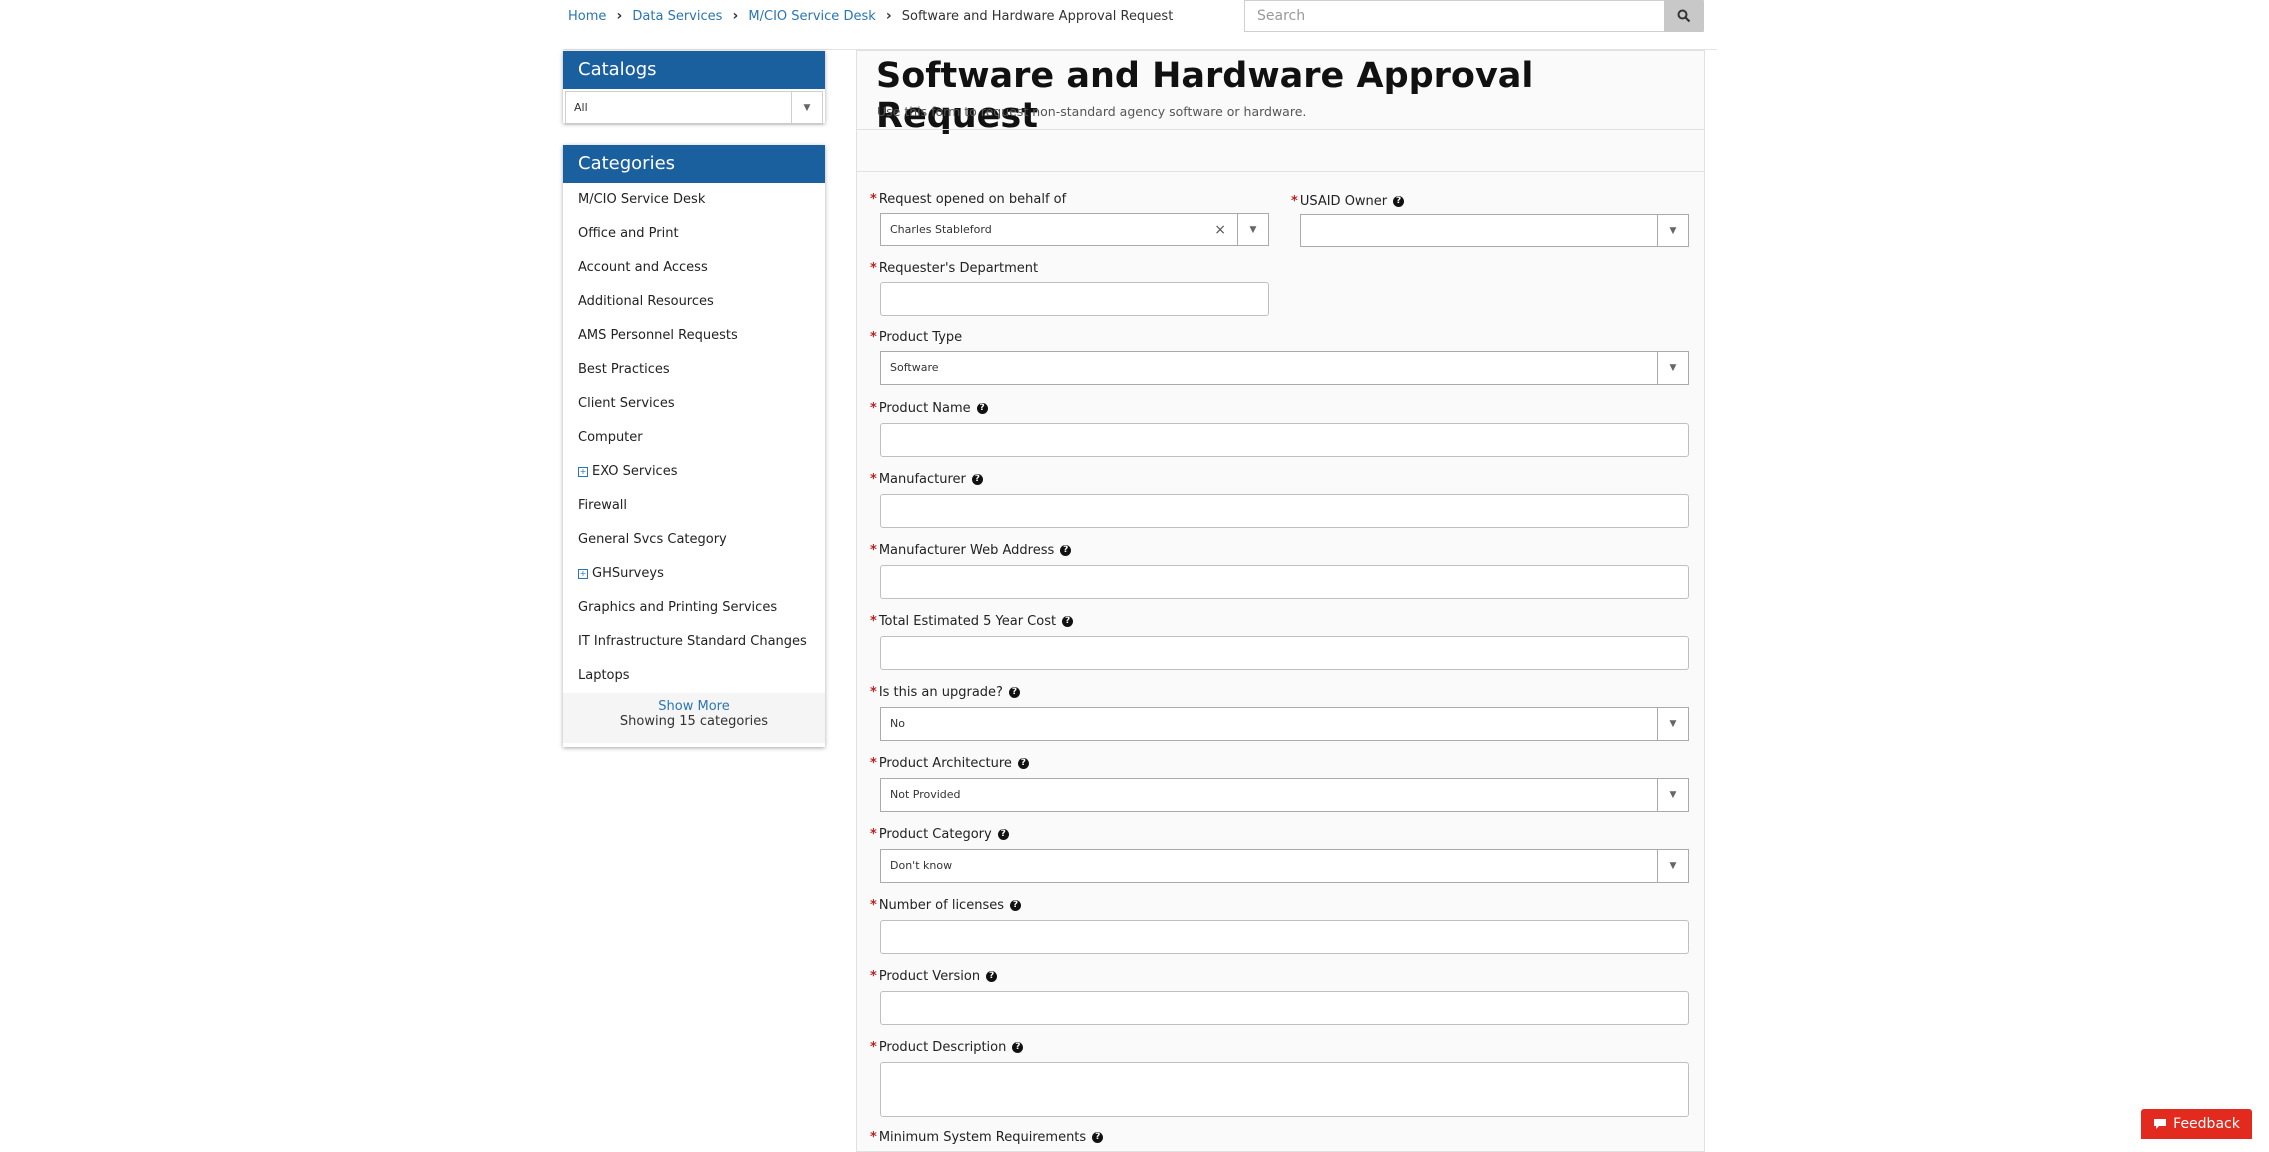  What do you see at coordinates (694, 234) in the screenshot?
I see `category-item: Office and Print` at bounding box center [694, 234].